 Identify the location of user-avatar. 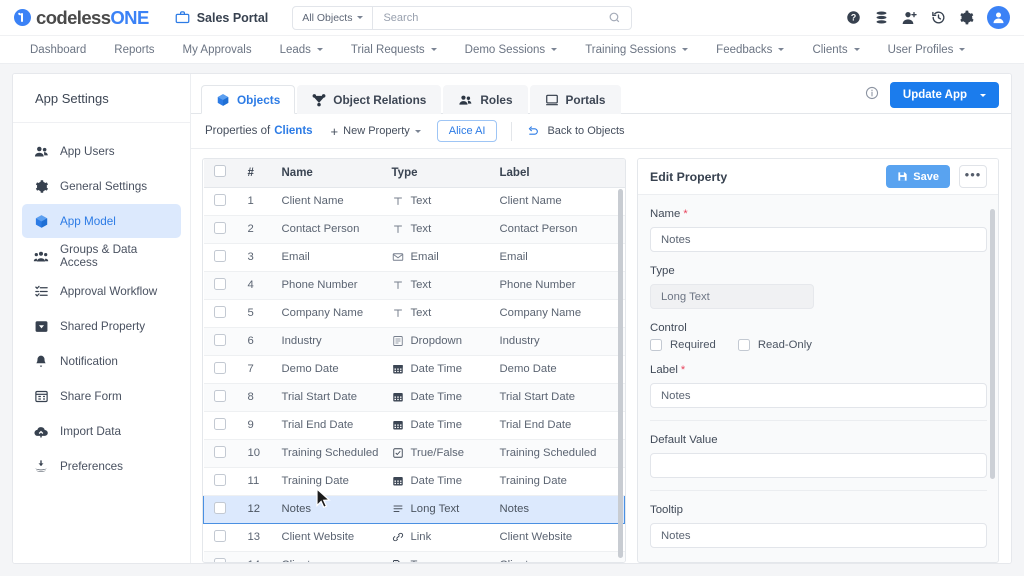
(998, 17).